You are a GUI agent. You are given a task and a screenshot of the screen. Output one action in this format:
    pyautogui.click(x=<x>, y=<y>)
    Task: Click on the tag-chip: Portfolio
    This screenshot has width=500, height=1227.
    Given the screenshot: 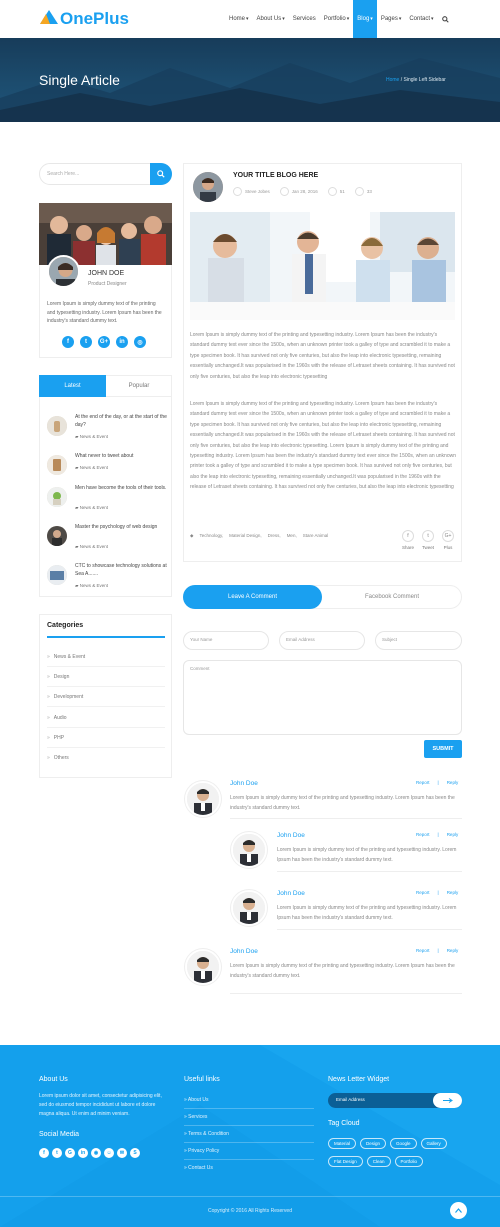 What is the action you would take?
    pyautogui.click(x=409, y=1161)
    